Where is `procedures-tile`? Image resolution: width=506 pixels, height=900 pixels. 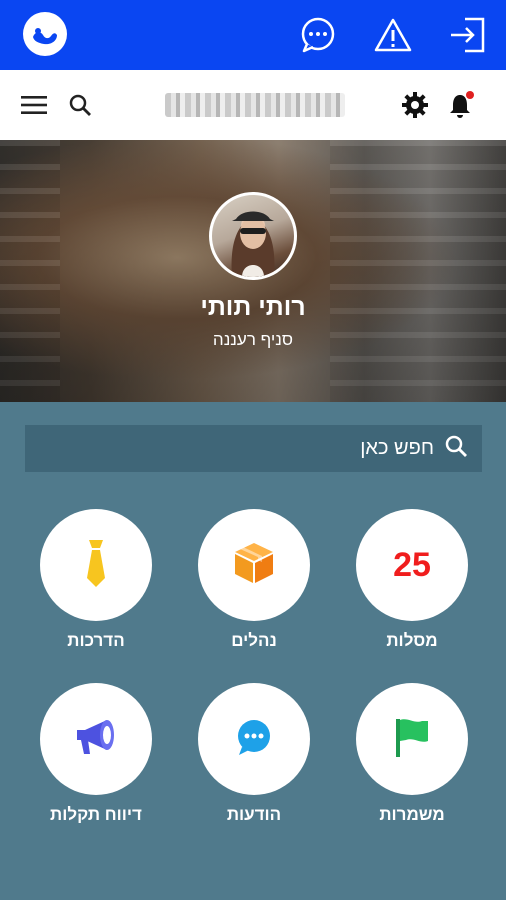
procedures-tile is located at coordinates (254, 565).